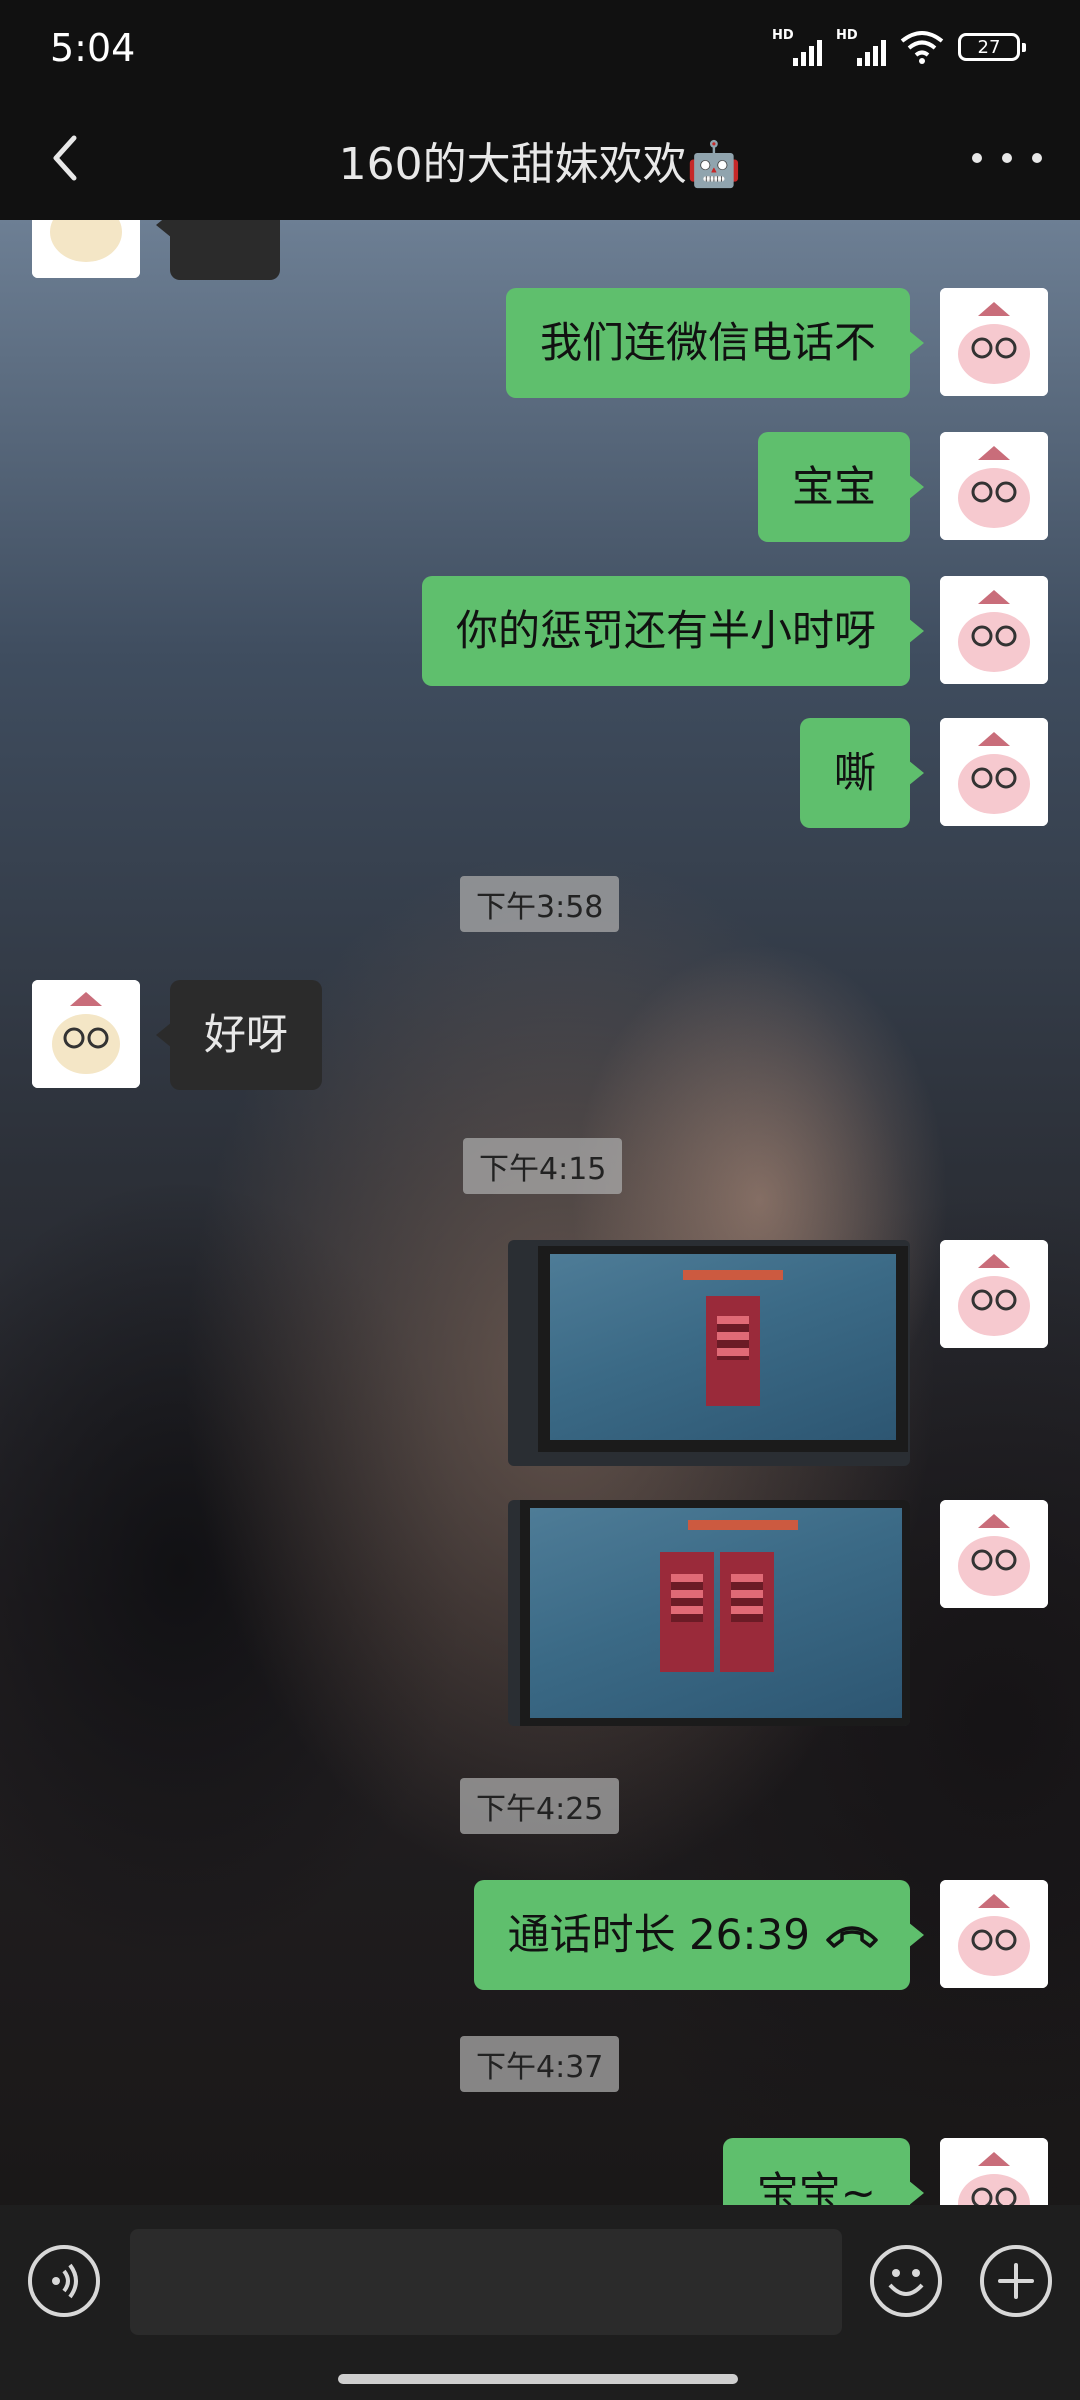 This screenshot has width=1080, height=2400. What do you see at coordinates (989, 47) in the screenshot?
I see `battery-level: 27` at bounding box center [989, 47].